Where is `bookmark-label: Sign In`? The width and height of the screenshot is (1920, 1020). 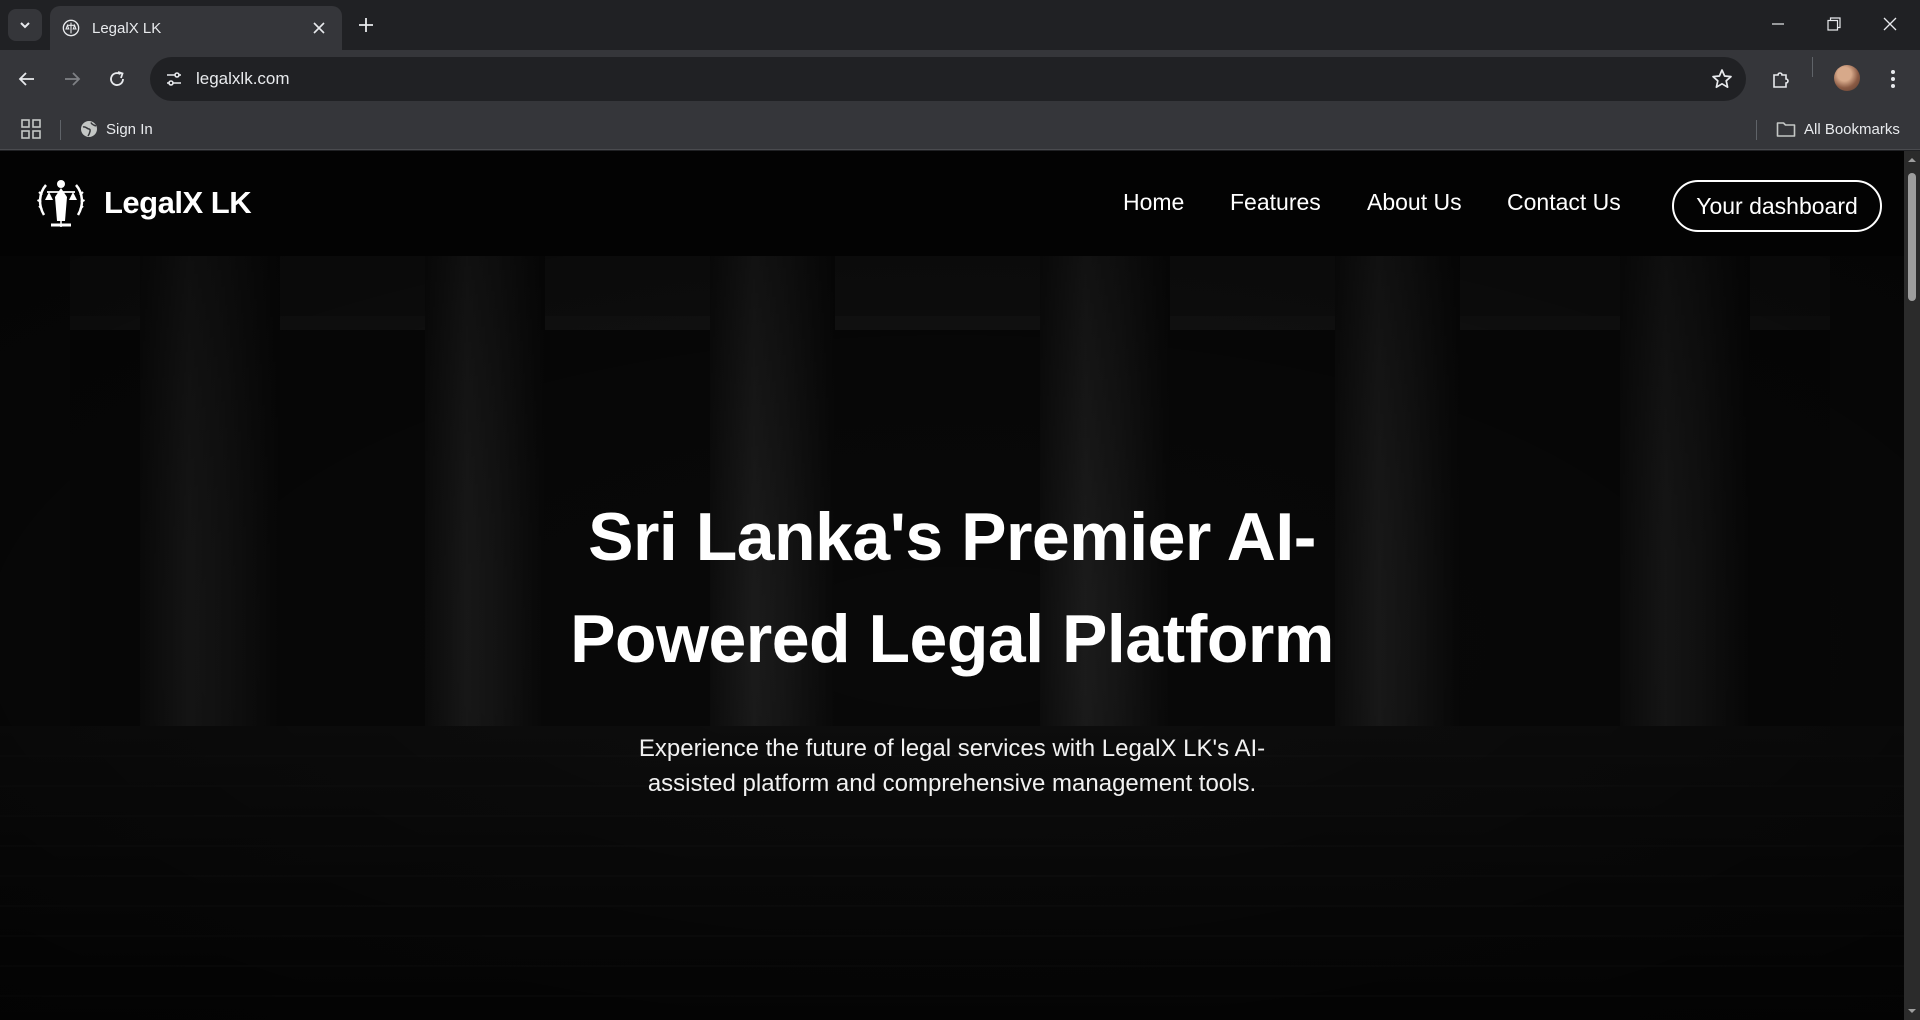
bookmark-label: Sign In is located at coordinates (129, 129).